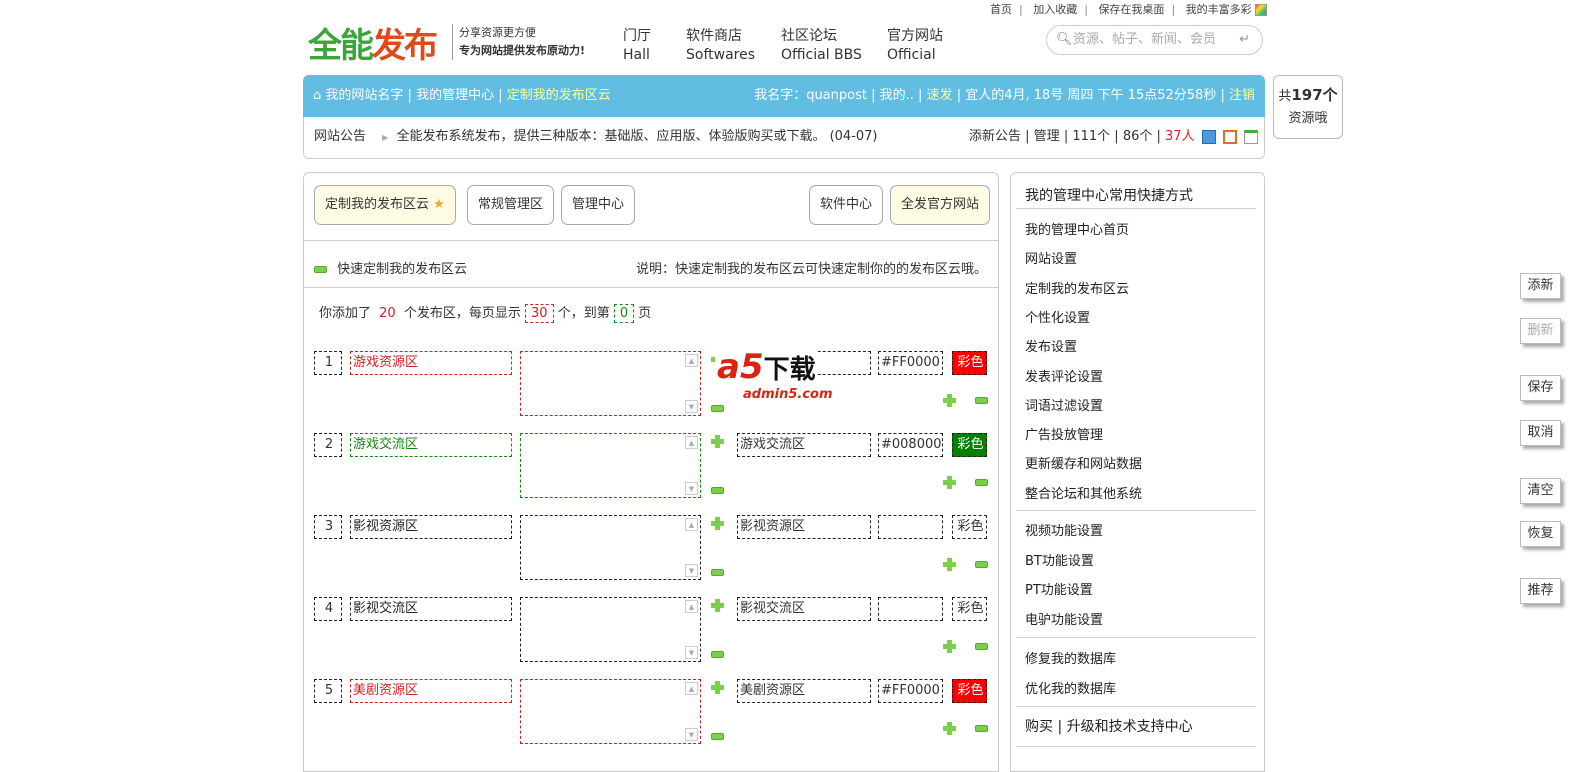 This screenshot has width=1582, height=772. Describe the element at coordinates (1540, 491) in the screenshot. I see `float-button: 清空` at that location.